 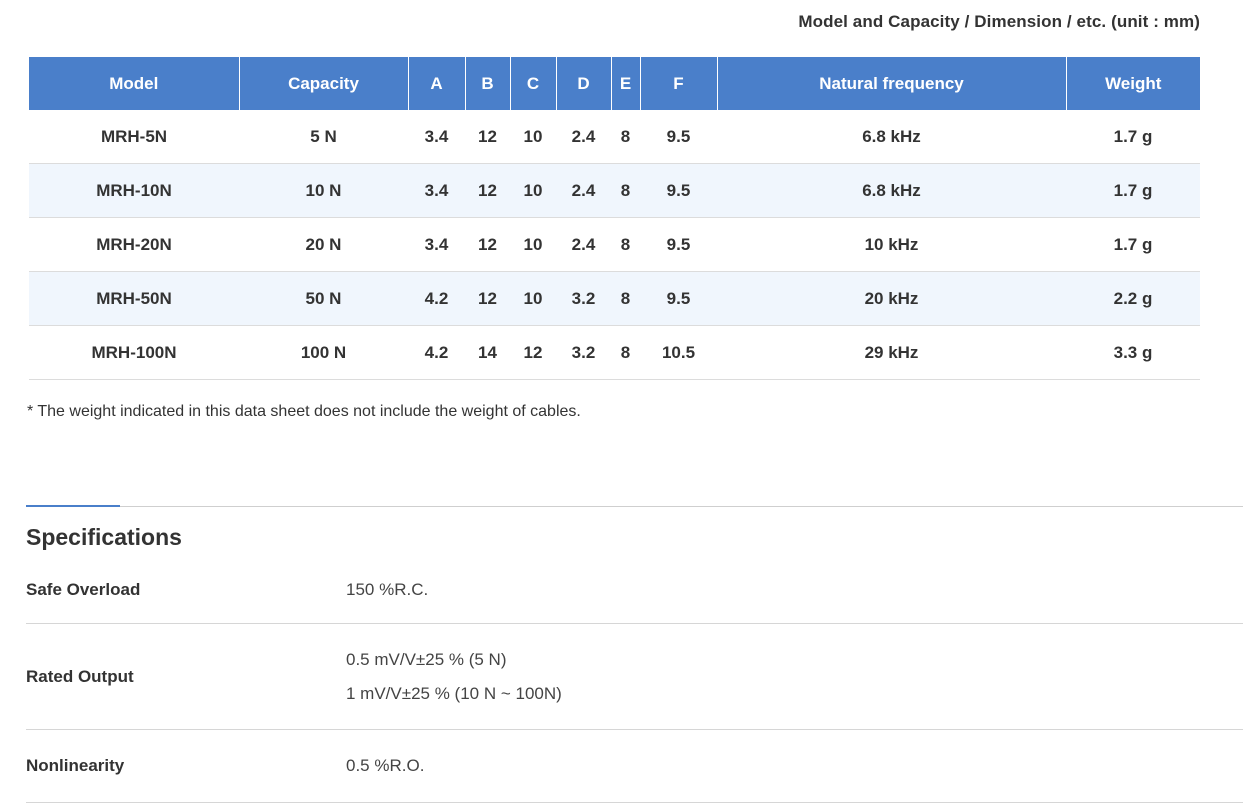 What do you see at coordinates (892, 83) in the screenshot?
I see `header-natural-frequency: Natural frequency` at bounding box center [892, 83].